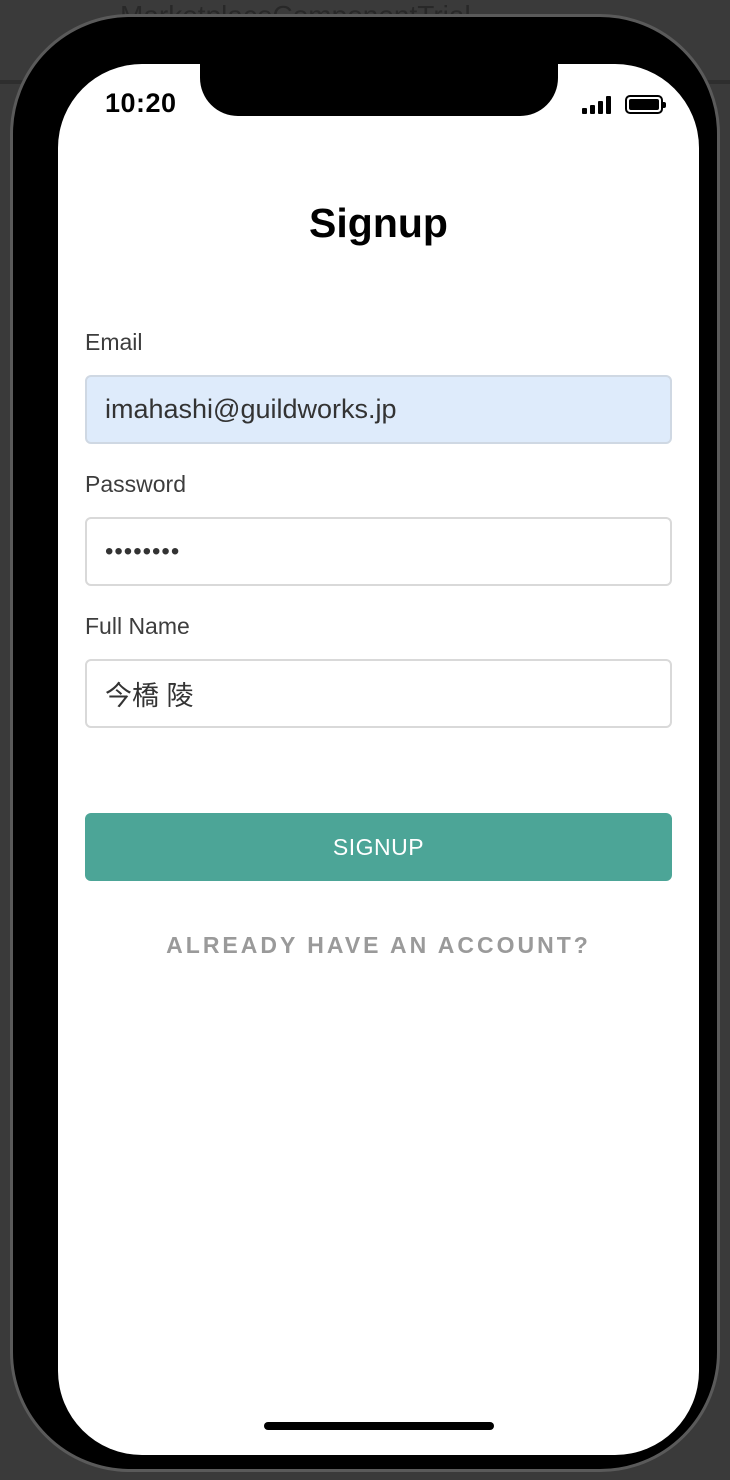 The image size is (730, 1480). I want to click on status-icons, so click(624, 103).